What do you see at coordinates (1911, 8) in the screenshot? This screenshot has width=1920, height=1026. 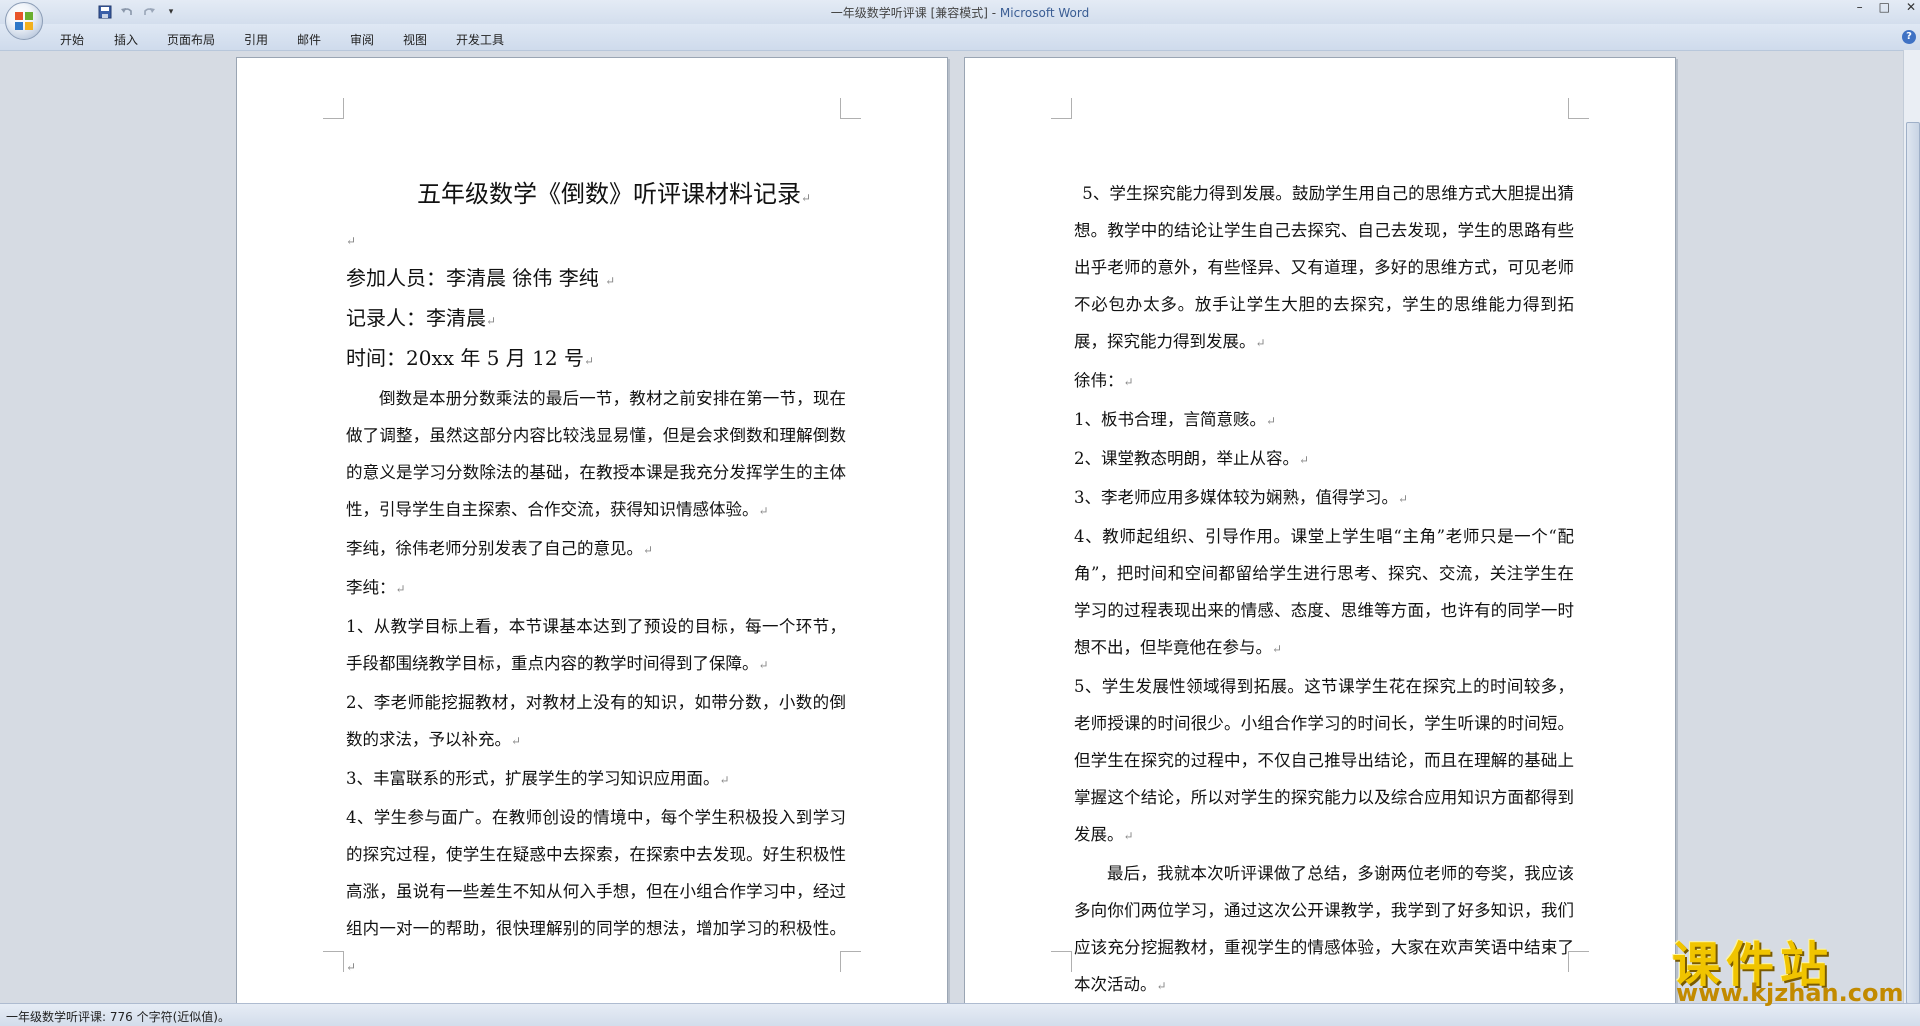 I see `close-button: ✕` at bounding box center [1911, 8].